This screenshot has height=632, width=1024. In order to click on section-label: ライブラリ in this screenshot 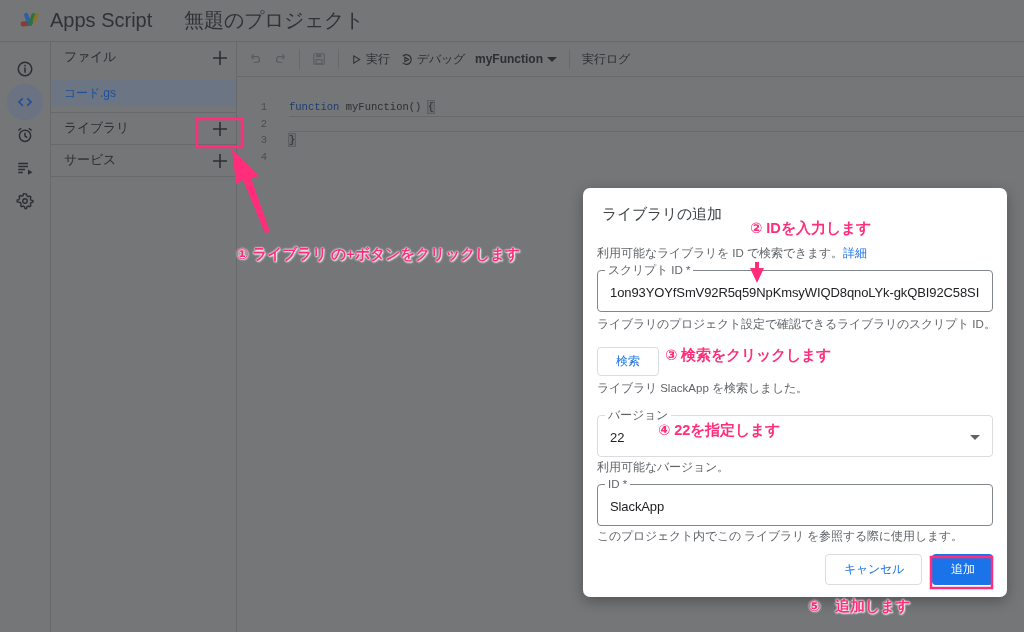, I will do `click(96, 128)`.